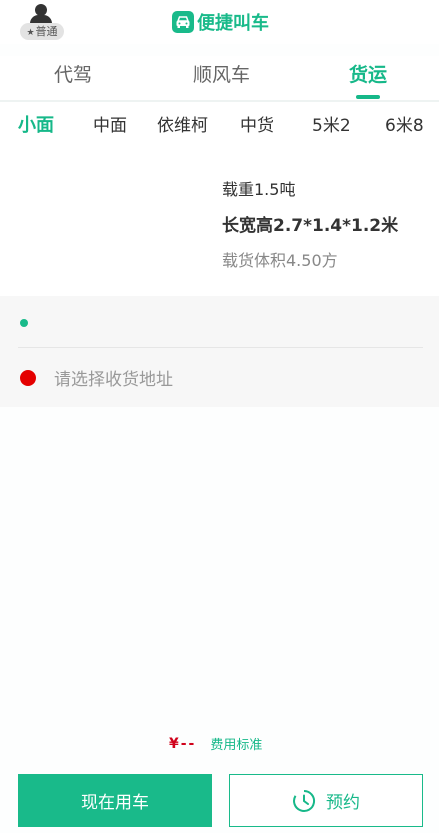  Describe the element at coordinates (28, 378) in the screenshot. I see `dropoff-dot-icon` at that location.